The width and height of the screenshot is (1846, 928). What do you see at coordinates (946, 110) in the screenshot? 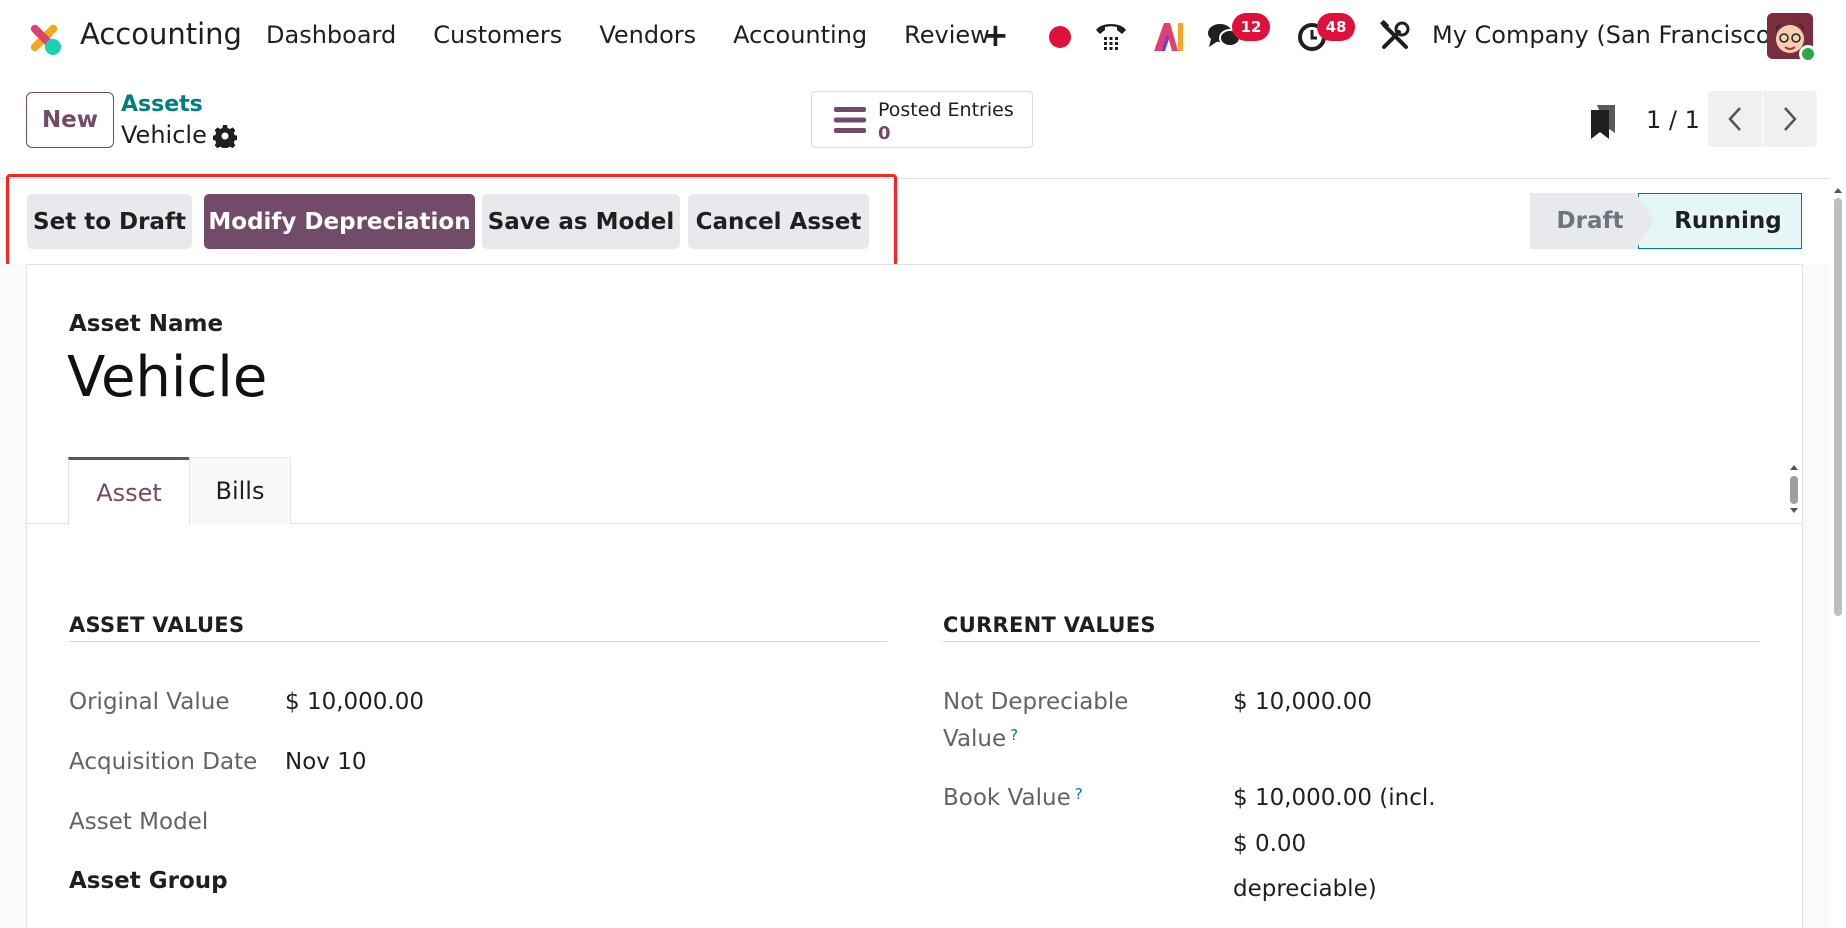
I see `smart-button-label: Posted Entries` at bounding box center [946, 110].